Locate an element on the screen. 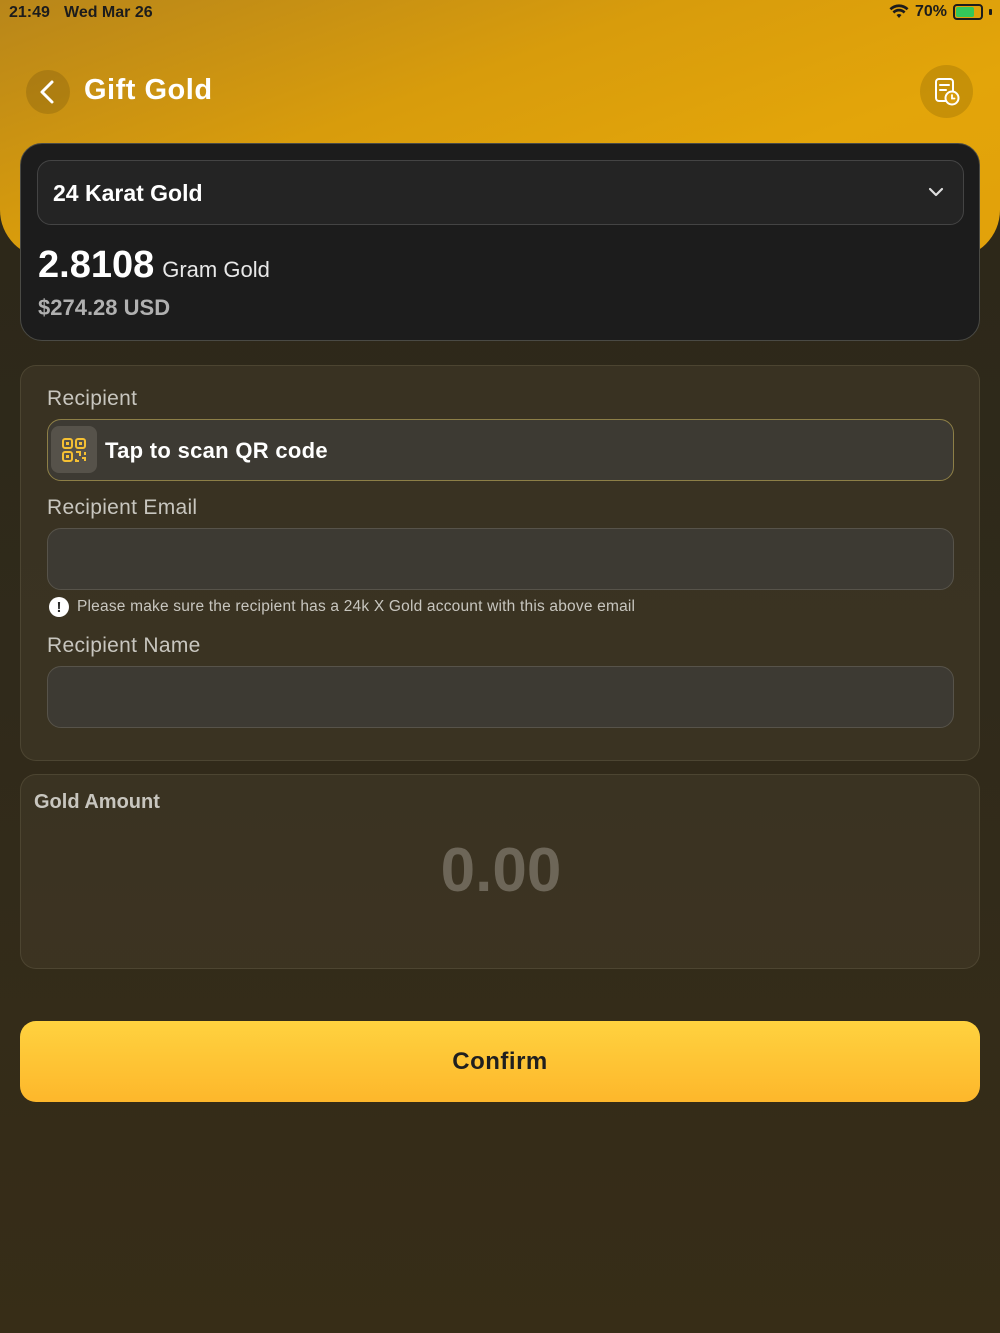 This screenshot has height=1333, width=1000. karat-selected-label: 24 Karat Gold is located at coordinates (128, 193).